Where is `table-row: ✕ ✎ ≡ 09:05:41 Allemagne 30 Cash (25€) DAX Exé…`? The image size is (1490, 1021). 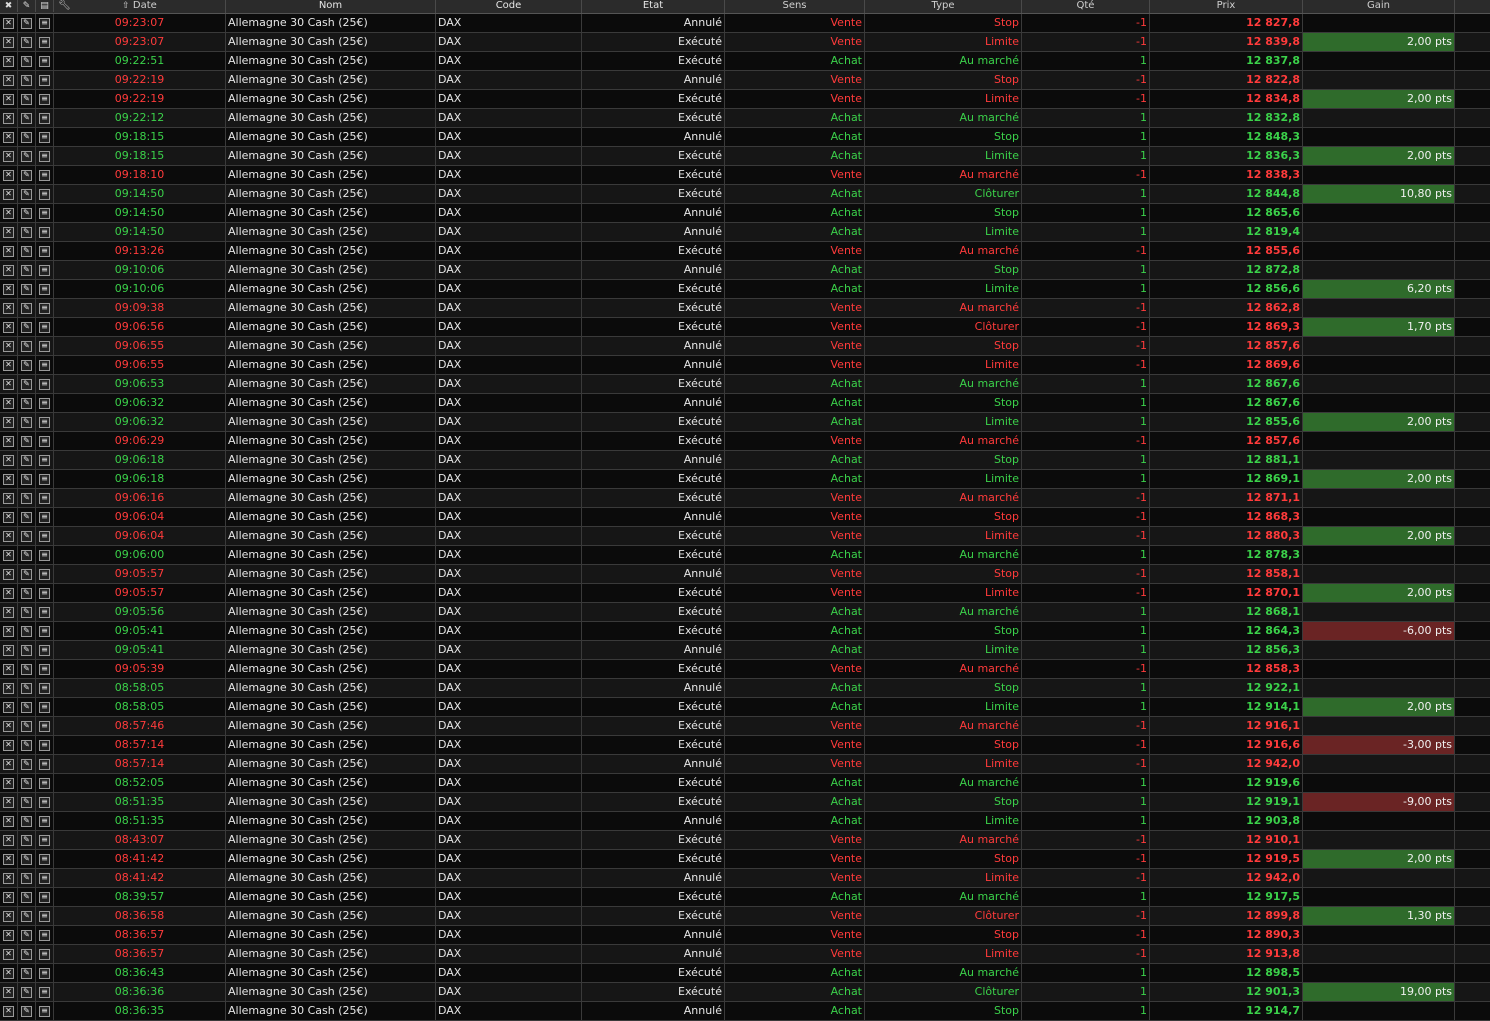
table-row: ✕ ✎ ≡ 09:05:41 Allemagne 30 Cash (25€) DAX Exé… is located at coordinates (745, 631).